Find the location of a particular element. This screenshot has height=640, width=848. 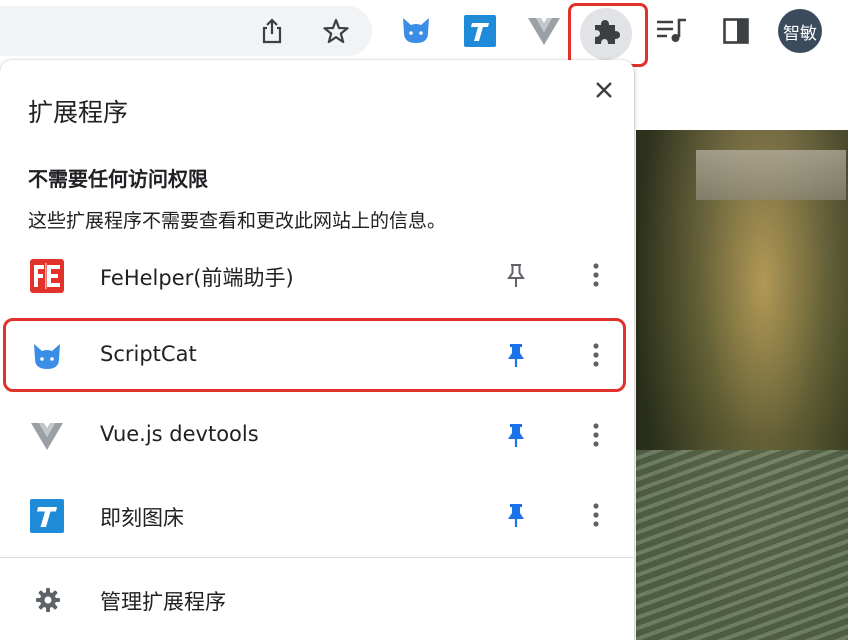

media-queue-button is located at coordinates (672, 31).